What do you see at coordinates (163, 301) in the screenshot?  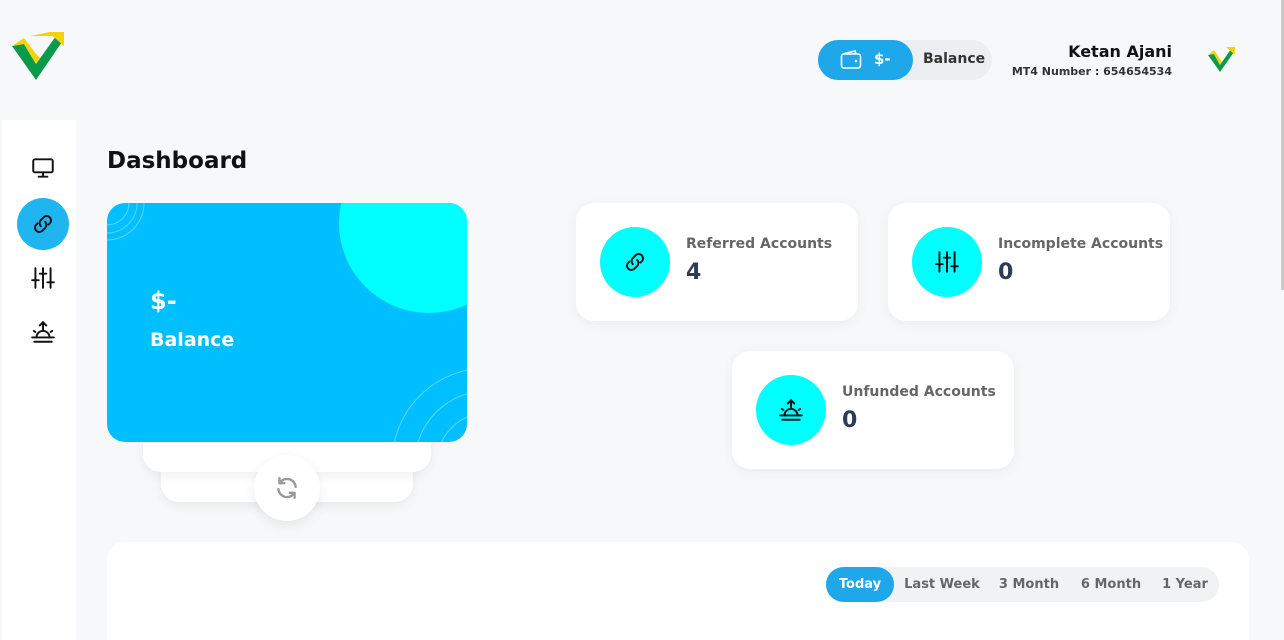 I see `balance-card-amount: $-` at bounding box center [163, 301].